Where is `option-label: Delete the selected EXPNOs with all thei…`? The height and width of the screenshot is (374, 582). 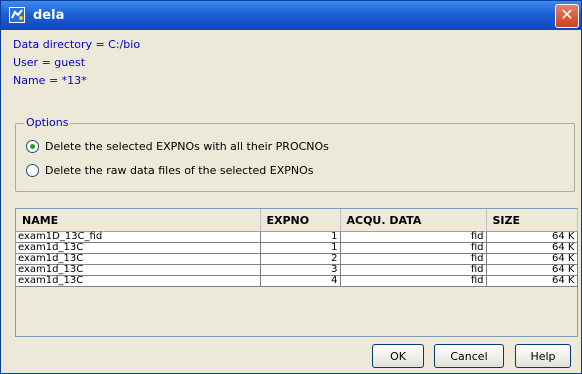
option-label: Delete the selected EXPNOs with all thei… is located at coordinates (187, 146).